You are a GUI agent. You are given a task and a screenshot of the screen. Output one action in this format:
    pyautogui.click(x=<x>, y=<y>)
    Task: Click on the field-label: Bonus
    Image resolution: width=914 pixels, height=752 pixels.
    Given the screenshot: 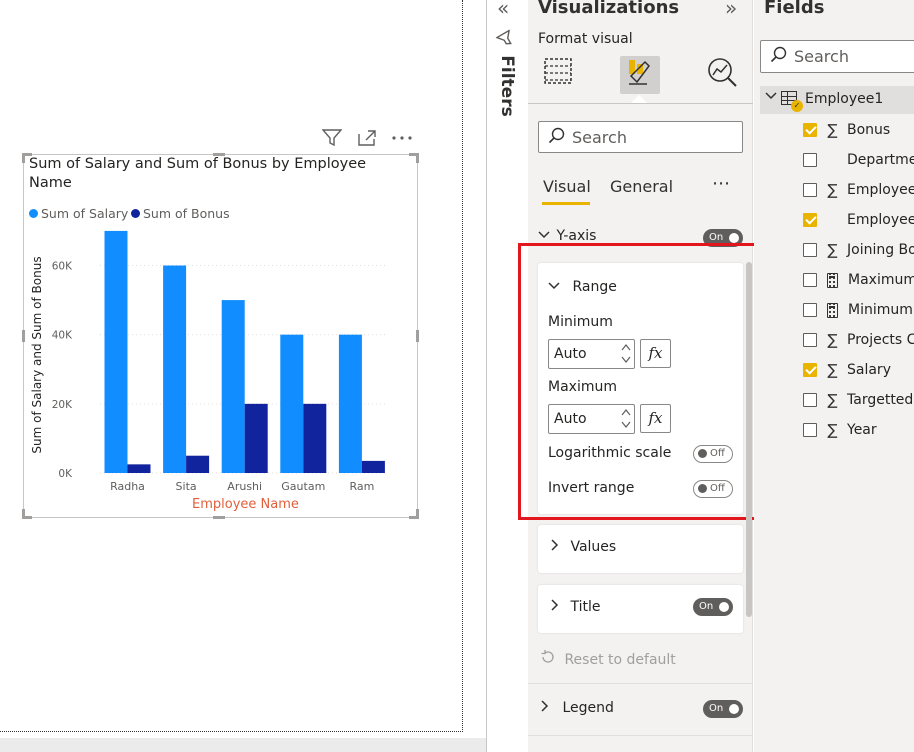 What is the action you would take?
    pyautogui.click(x=869, y=130)
    